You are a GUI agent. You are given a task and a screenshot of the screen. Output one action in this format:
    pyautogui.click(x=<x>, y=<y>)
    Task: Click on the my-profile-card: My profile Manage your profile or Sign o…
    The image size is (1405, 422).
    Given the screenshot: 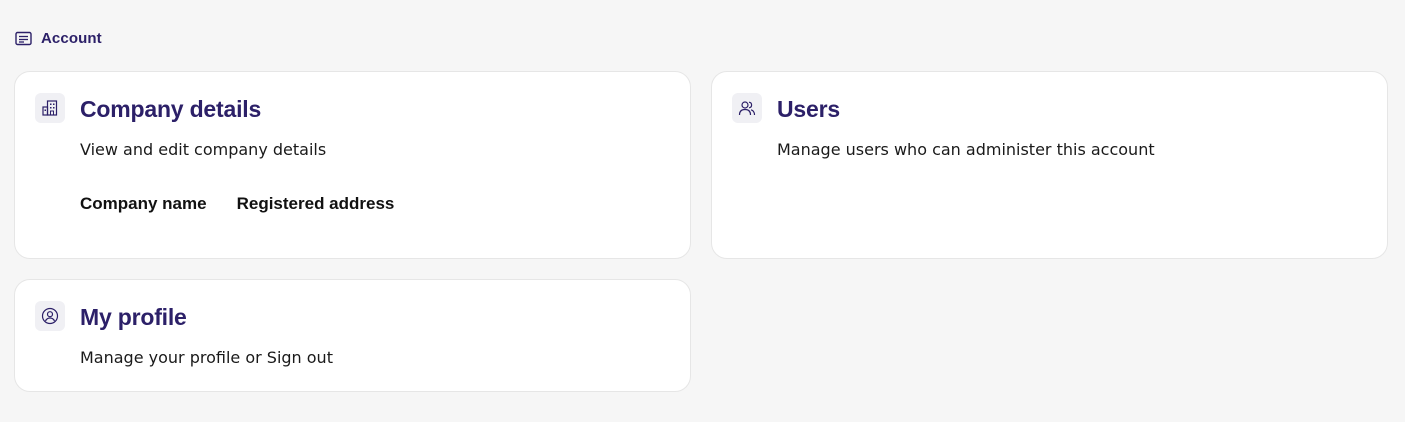 What is the action you would take?
    pyautogui.click(x=352, y=335)
    